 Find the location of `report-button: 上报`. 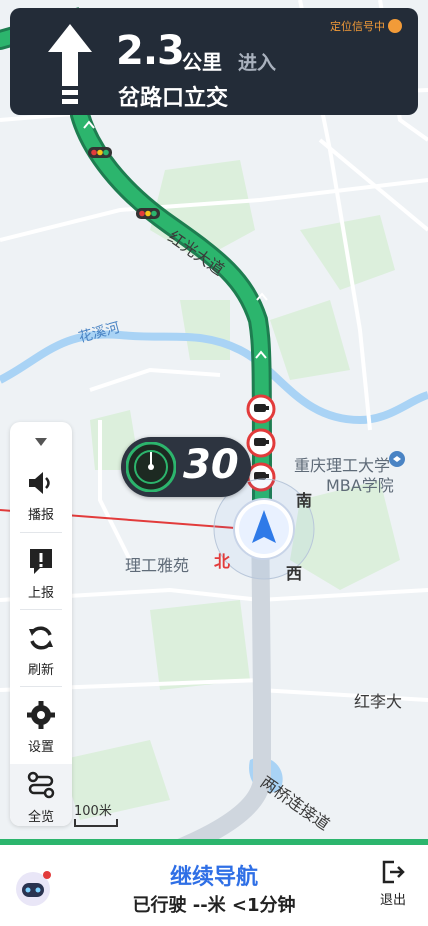

report-button: 上报 is located at coordinates (41, 573).